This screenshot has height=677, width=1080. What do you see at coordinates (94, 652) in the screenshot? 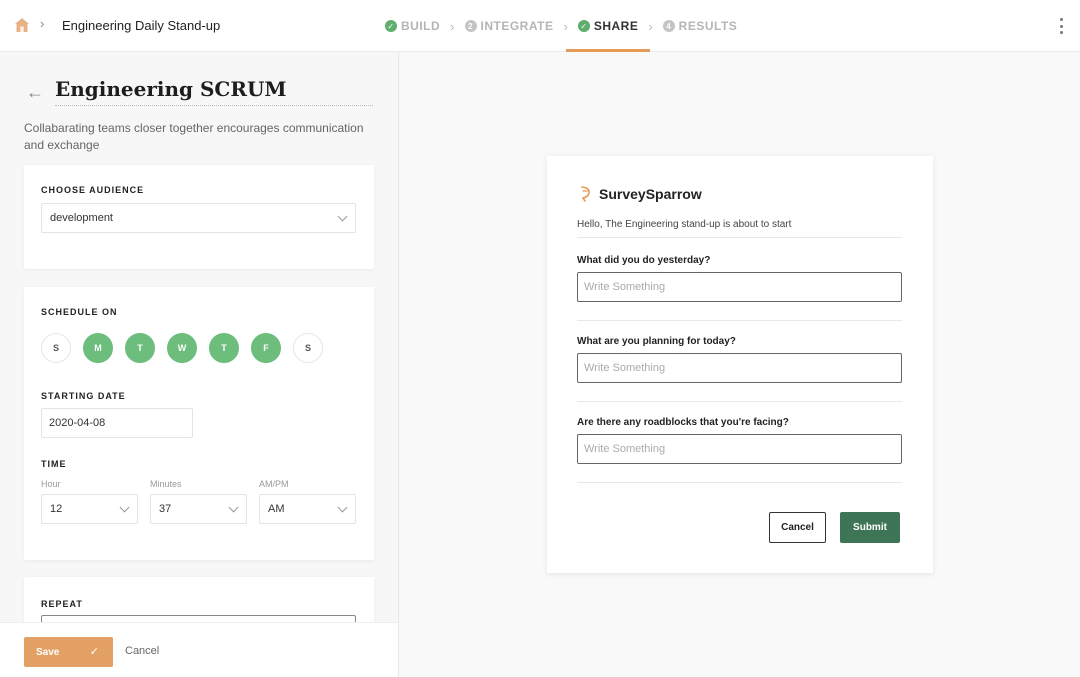
I see `check-icon: ✓` at bounding box center [94, 652].